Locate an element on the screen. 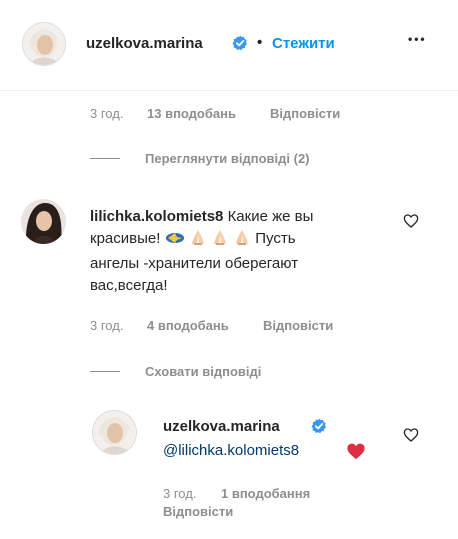 This screenshot has width=458, height=539. like-comment-heart-icon is located at coordinates (411, 223).